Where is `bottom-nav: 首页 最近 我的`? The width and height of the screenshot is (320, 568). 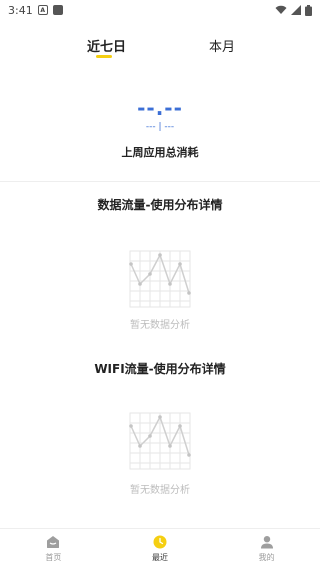
bottom-nav: 首页 最近 我的 is located at coordinates (160, 548).